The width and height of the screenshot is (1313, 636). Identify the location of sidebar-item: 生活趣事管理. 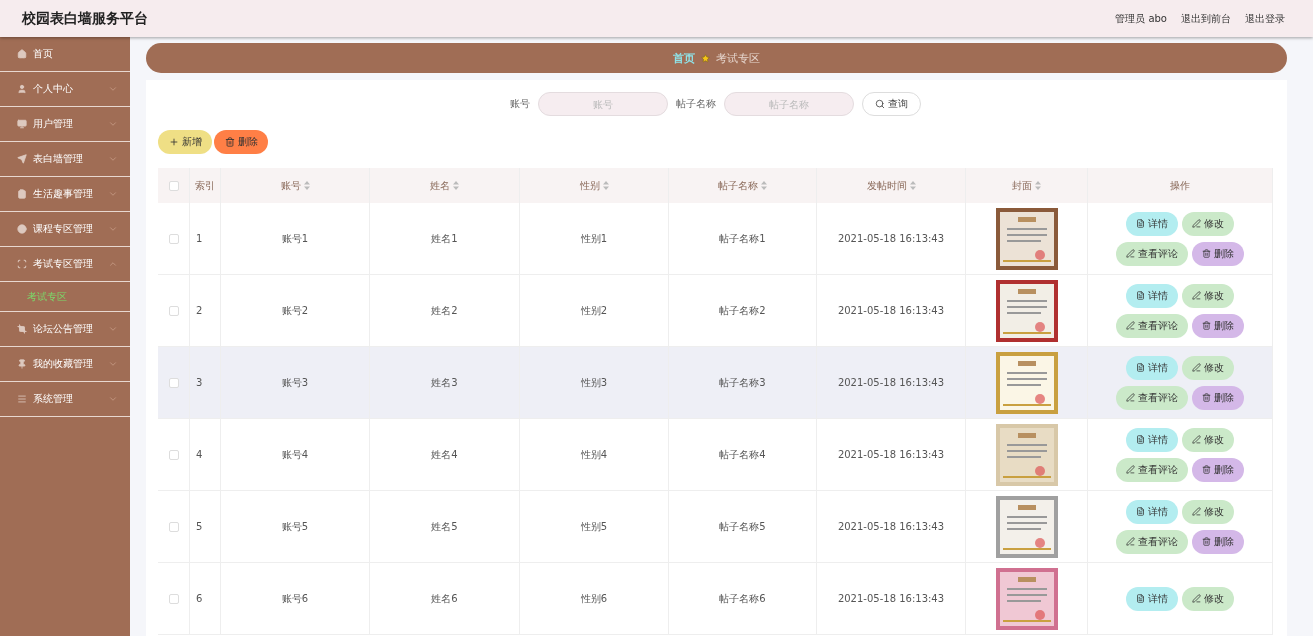
(65, 194).